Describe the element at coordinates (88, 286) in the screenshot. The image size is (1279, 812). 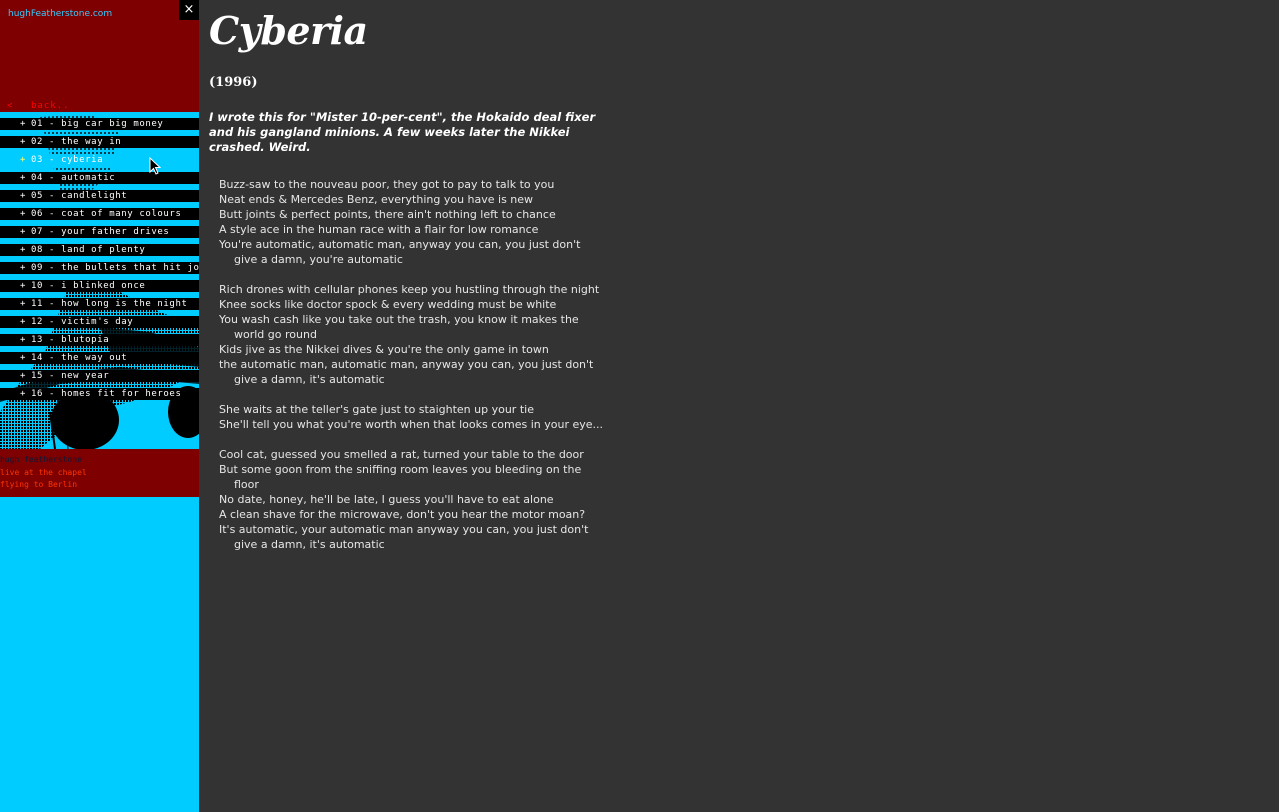
I see `track-label: 10 - i blinked once` at that location.